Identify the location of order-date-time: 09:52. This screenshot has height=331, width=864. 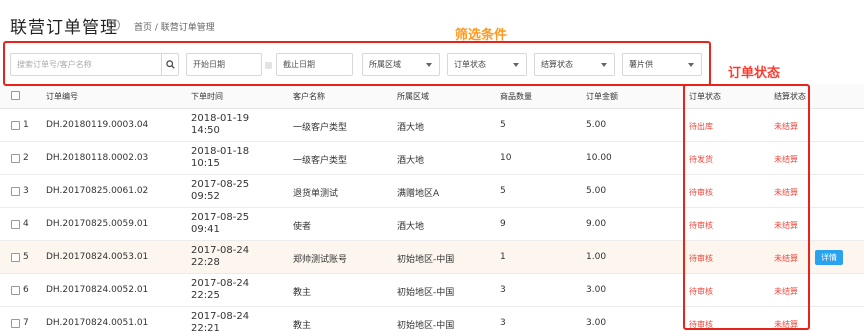
(205, 196).